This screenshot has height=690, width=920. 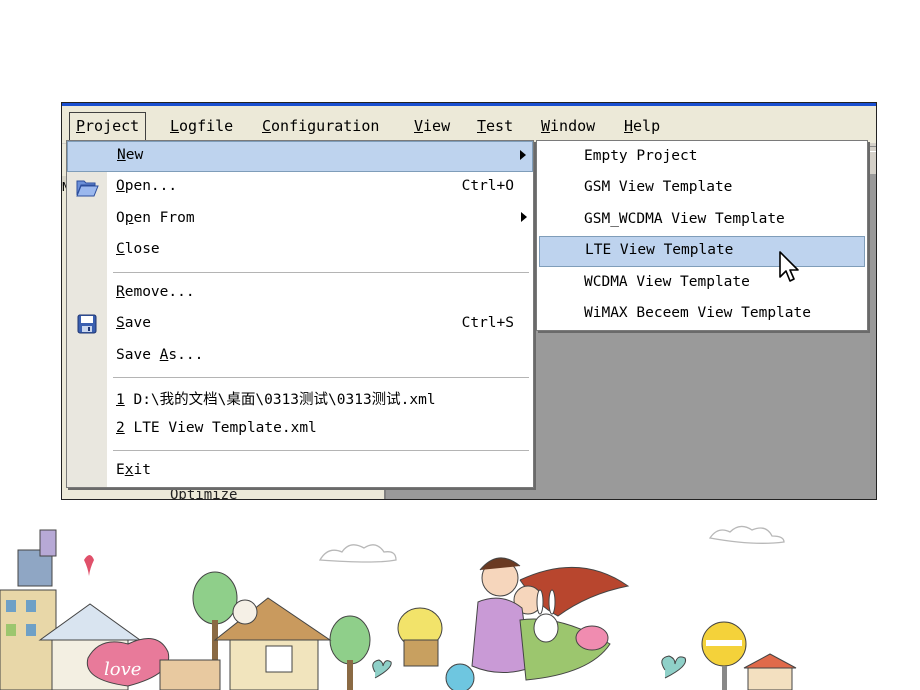 What do you see at coordinates (203, 493) in the screenshot?
I see `tree-item-optimize: Optimize` at bounding box center [203, 493].